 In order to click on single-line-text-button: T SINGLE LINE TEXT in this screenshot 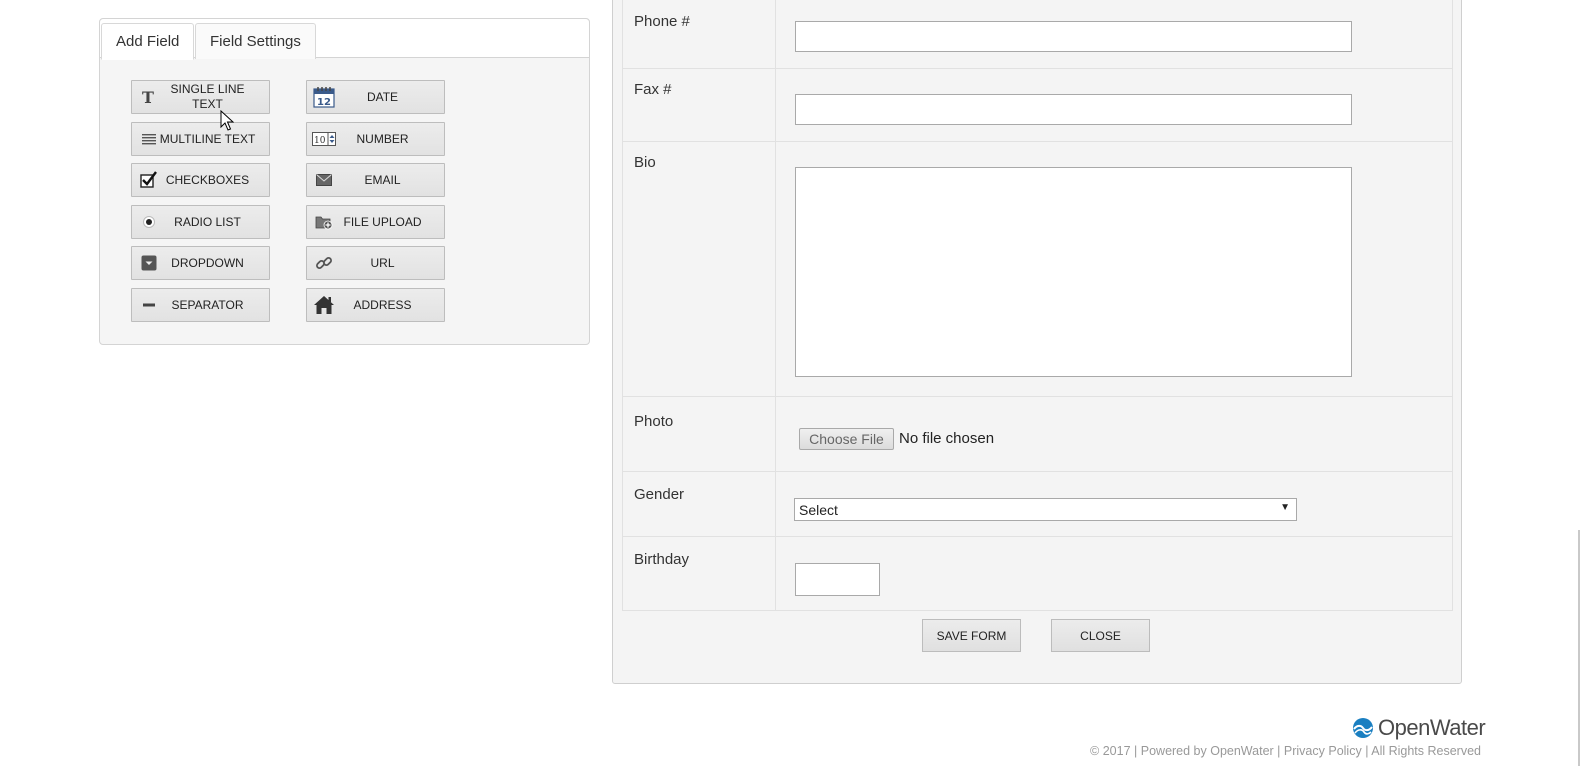, I will do `click(200, 97)`.